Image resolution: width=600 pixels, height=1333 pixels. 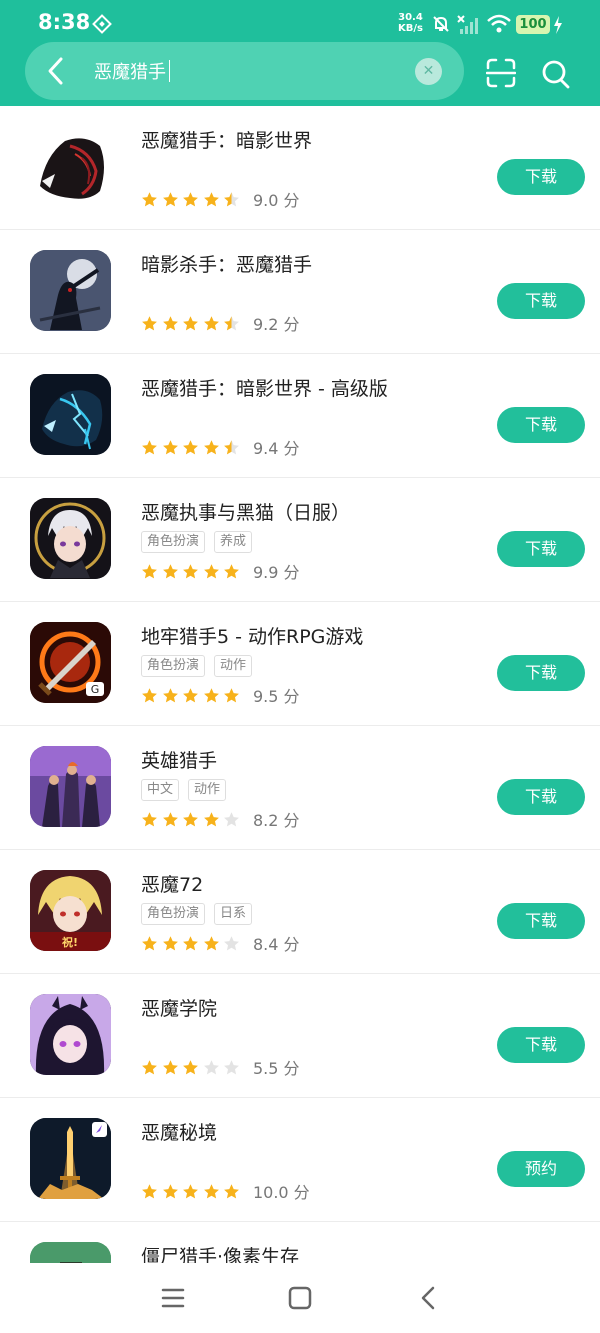 I want to click on blue-lightning-wolf-icon, so click(x=70, y=414).